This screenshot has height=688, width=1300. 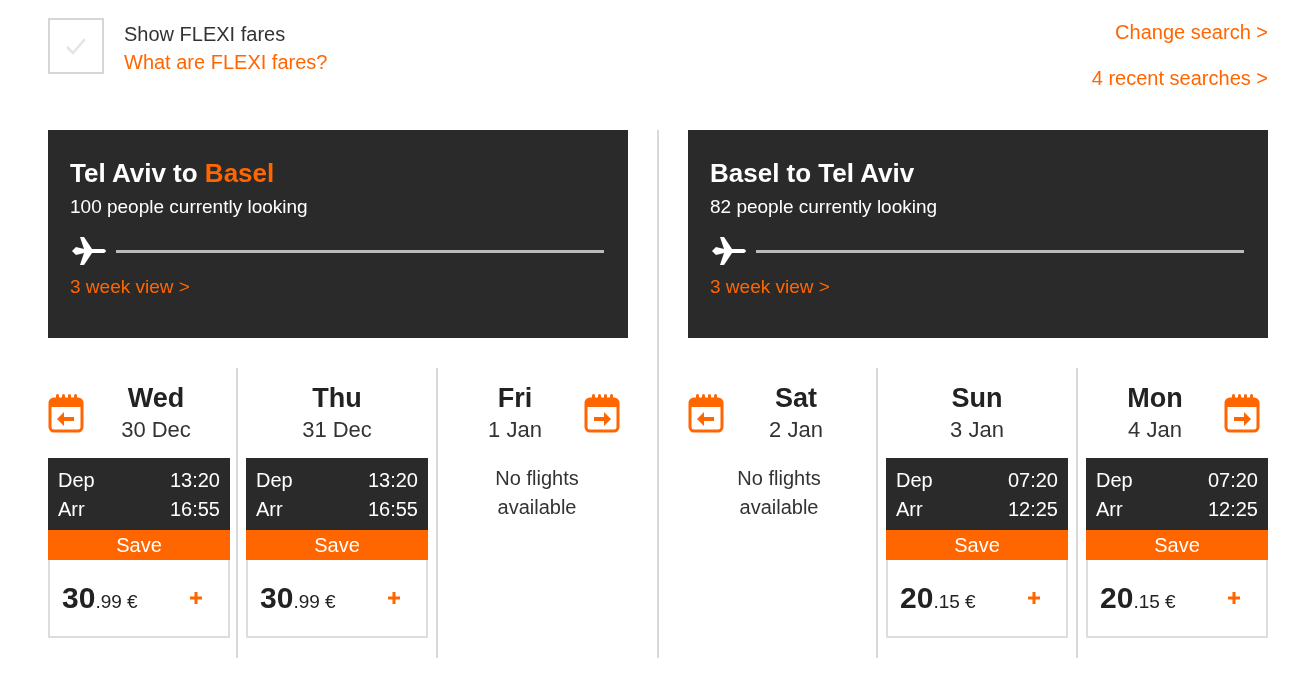 What do you see at coordinates (824, 207) in the screenshot?
I see `people-looking-text: 82 people currently looking` at bounding box center [824, 207].